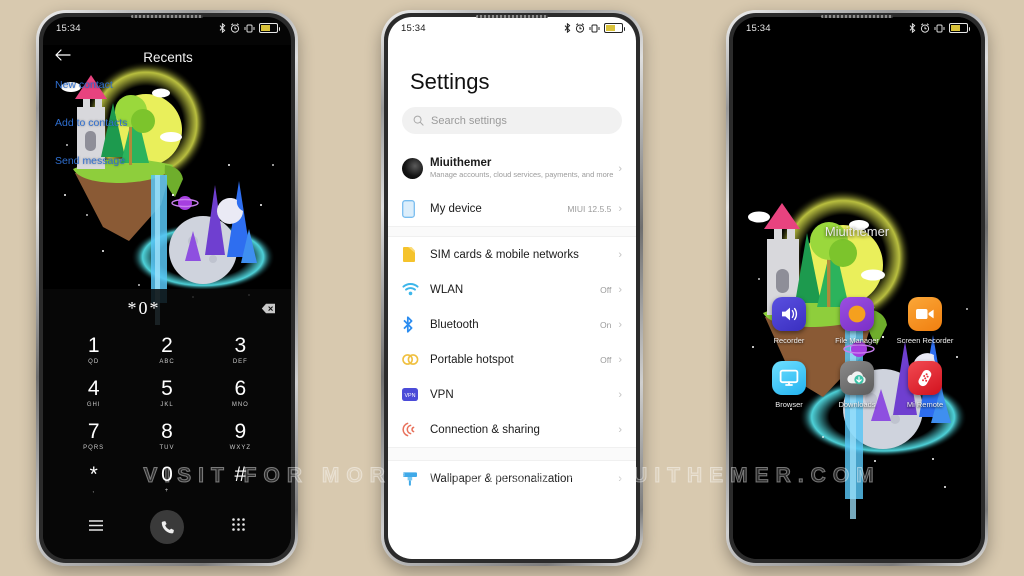 The width and height of the screenshot is (1024, 576). Describe the element at coordinates (416, 479) in the screenshot. I see `wallpaper-brush-icon` at that location.